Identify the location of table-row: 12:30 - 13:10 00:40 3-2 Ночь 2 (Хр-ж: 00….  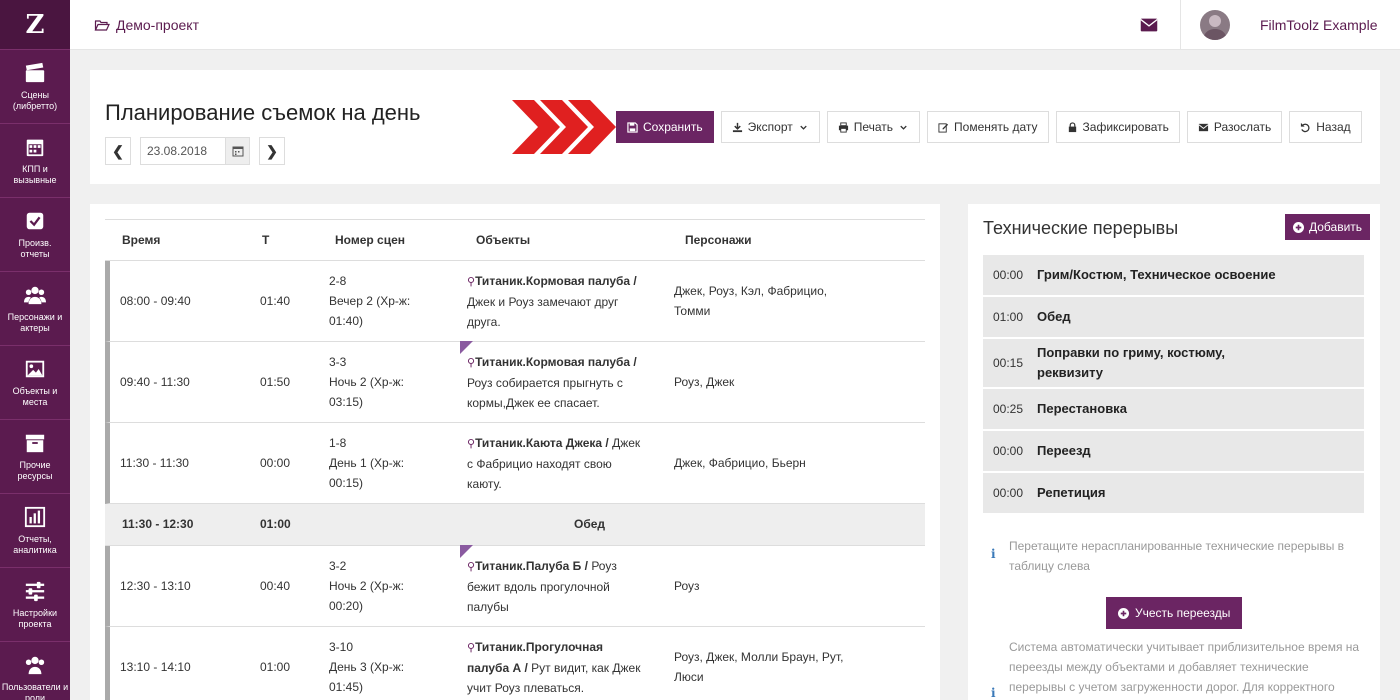
(515, 586).